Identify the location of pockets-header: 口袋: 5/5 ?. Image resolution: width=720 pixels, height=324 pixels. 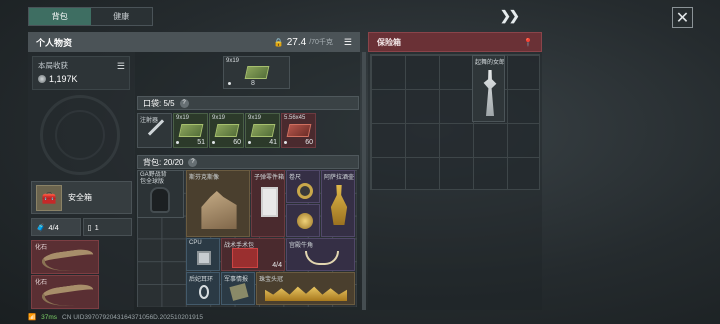
(248, 103).